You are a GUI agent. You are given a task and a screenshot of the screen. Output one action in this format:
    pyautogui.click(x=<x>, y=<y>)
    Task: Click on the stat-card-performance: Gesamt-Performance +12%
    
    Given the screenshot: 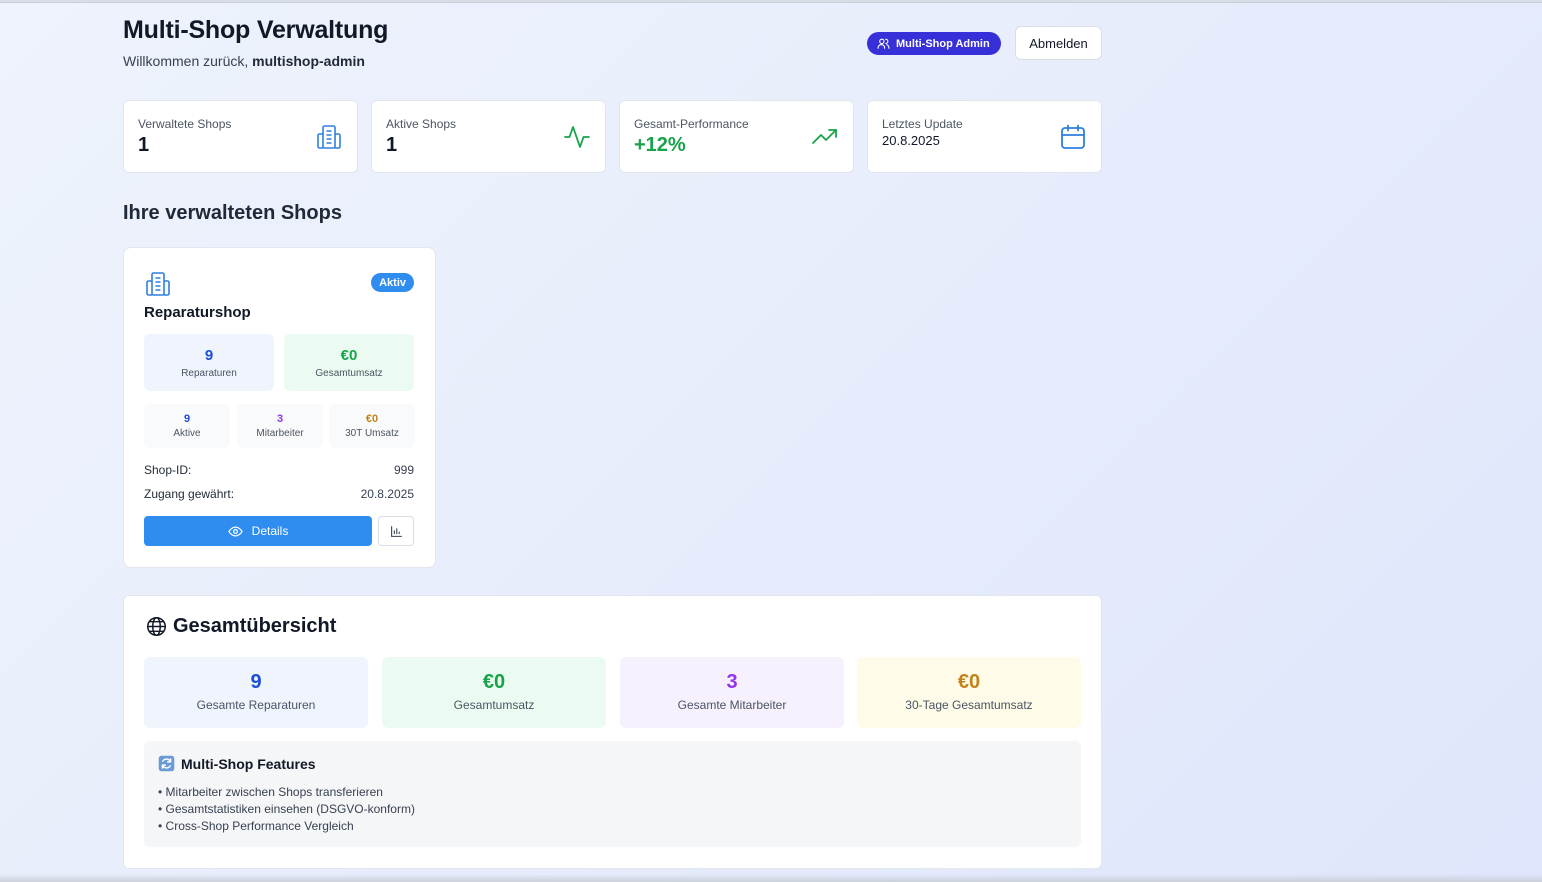 What is the action you would take?
    pyautogui.click(x=736, y=136)
    